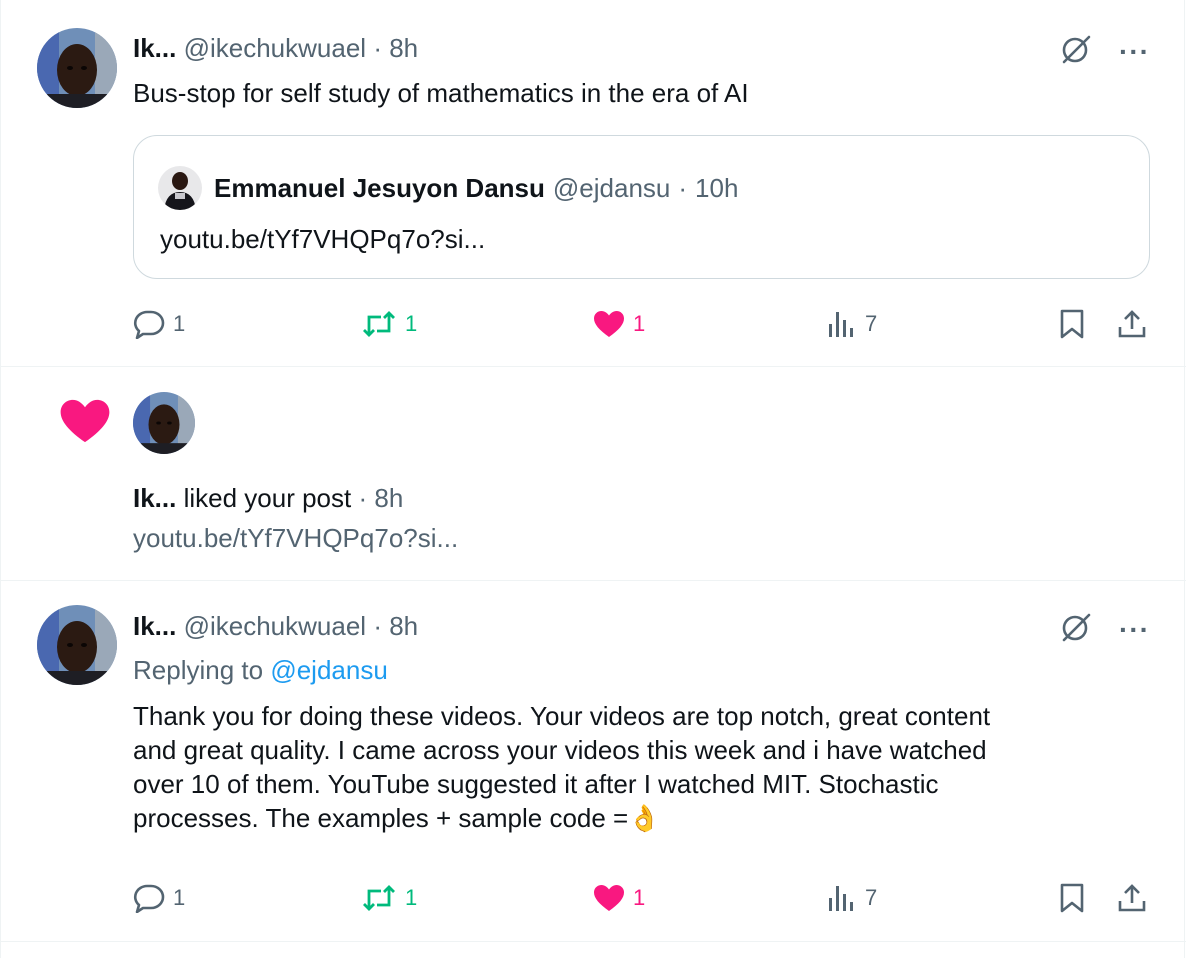 The width and height of the screenshot is (1200, 958). Describe the element at coordinates (198, 670) in the screenshot. I see `replying-to-label: Replying to` at that location.